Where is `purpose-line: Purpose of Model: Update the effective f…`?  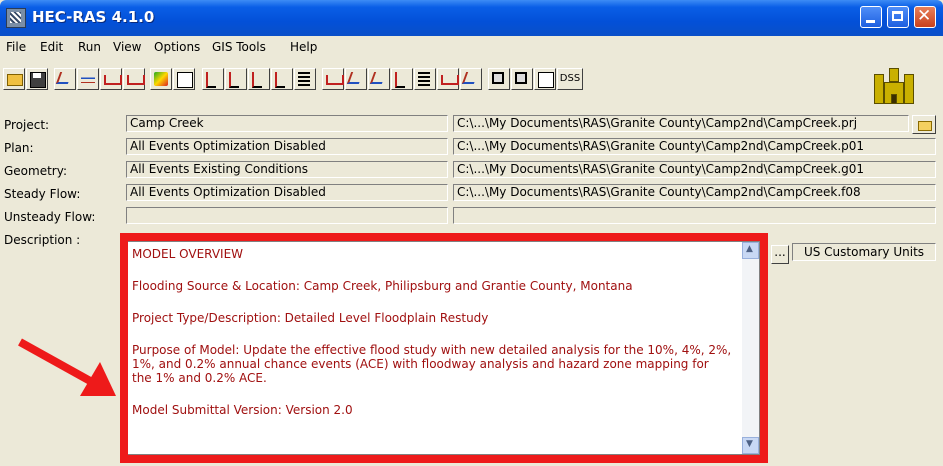
purpose-line: Purpose of Model: Update the effective f… is located at coordinates (432, 364).